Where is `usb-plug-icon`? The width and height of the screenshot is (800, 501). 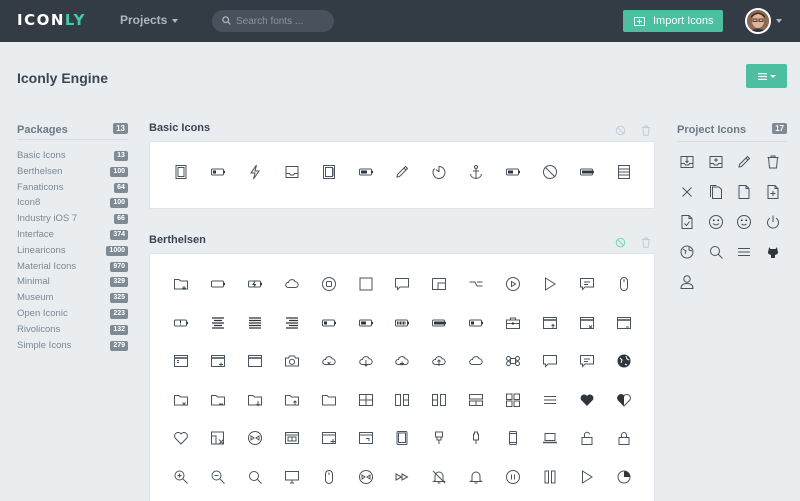 usb-plug-icon is located at coordinates (439, 438).